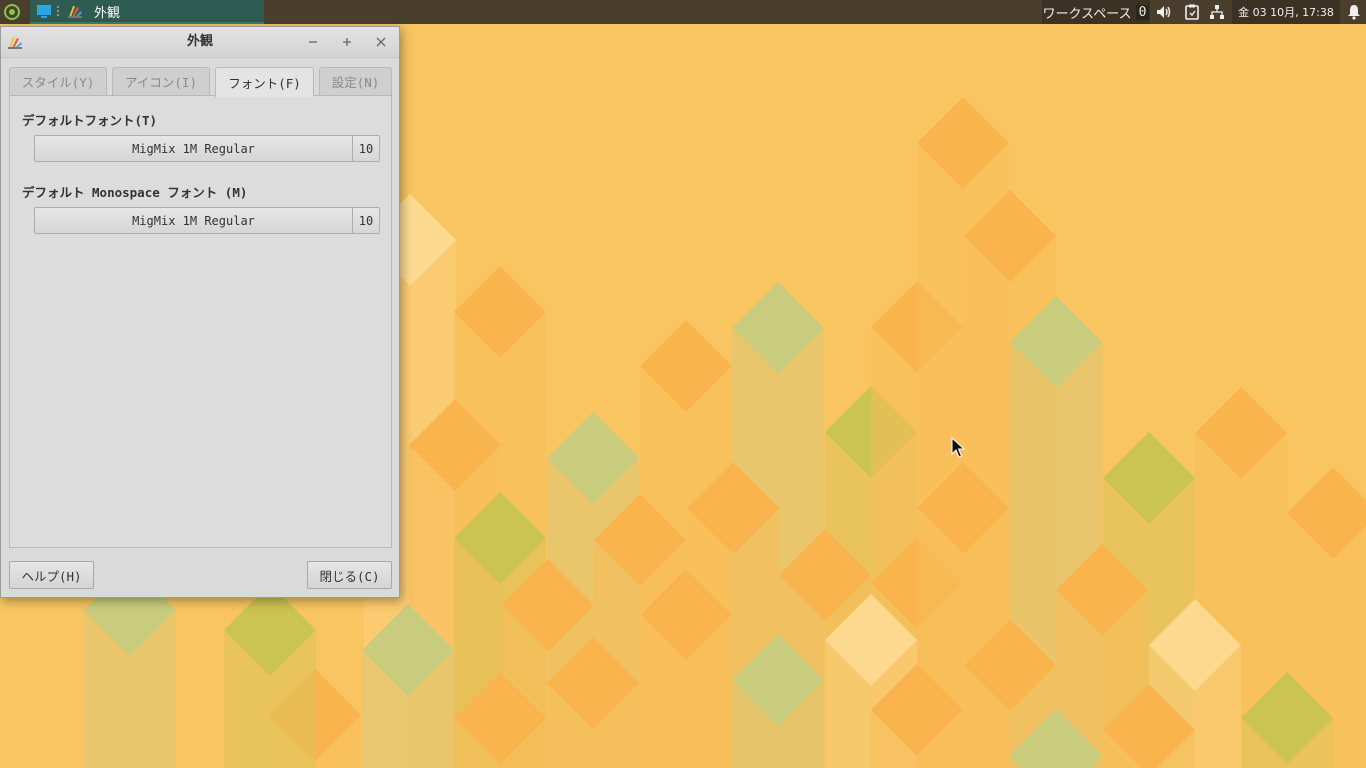 The image size is (1366, 768). What do you see at coordinates (194, 220) in the screenshot?
I see `monospace-font-name: MigMix 1M Regular` at bounding box center [194, 220].